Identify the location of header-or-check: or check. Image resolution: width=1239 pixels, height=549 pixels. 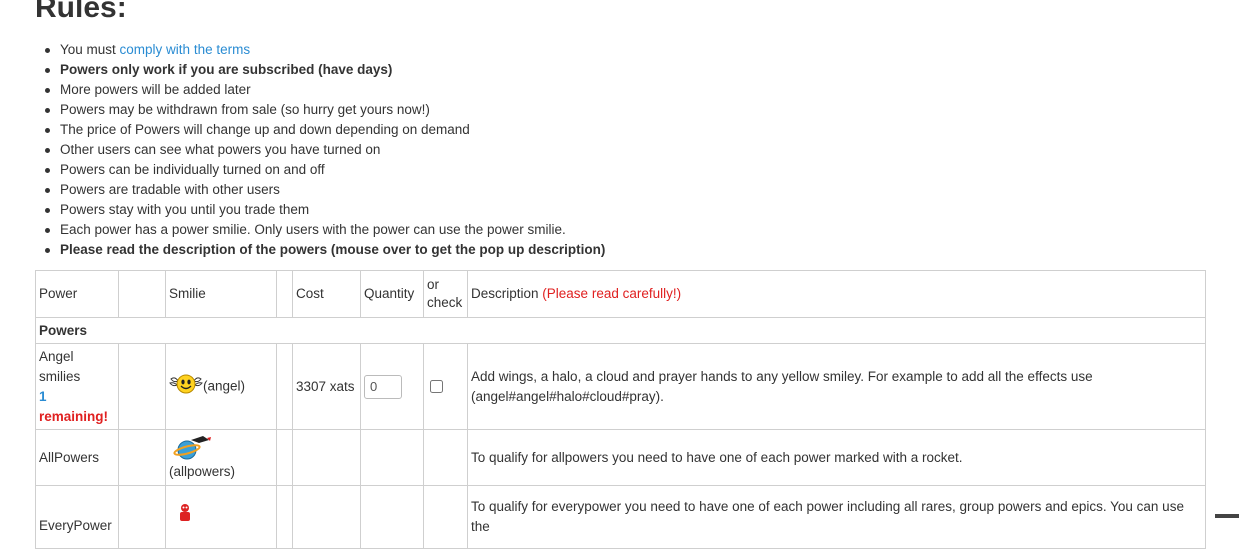
(445, 294).